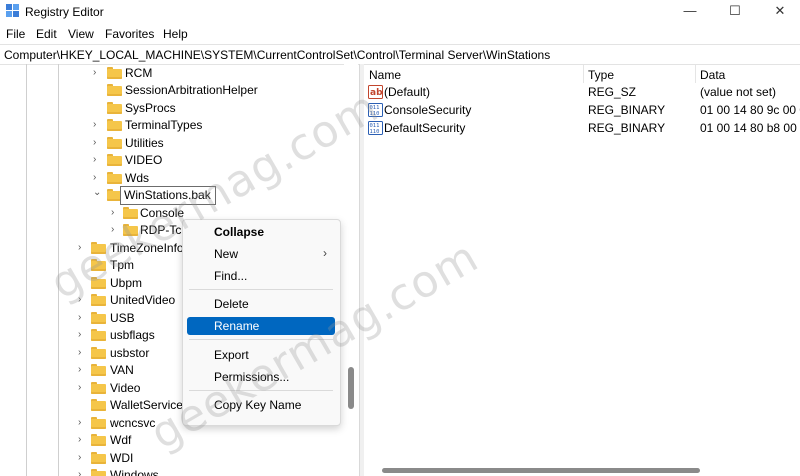 This screenshot has width=800, height=476. I want to click on value-row: ab (Default) REG_SZ (value not set), so click(582, 92).